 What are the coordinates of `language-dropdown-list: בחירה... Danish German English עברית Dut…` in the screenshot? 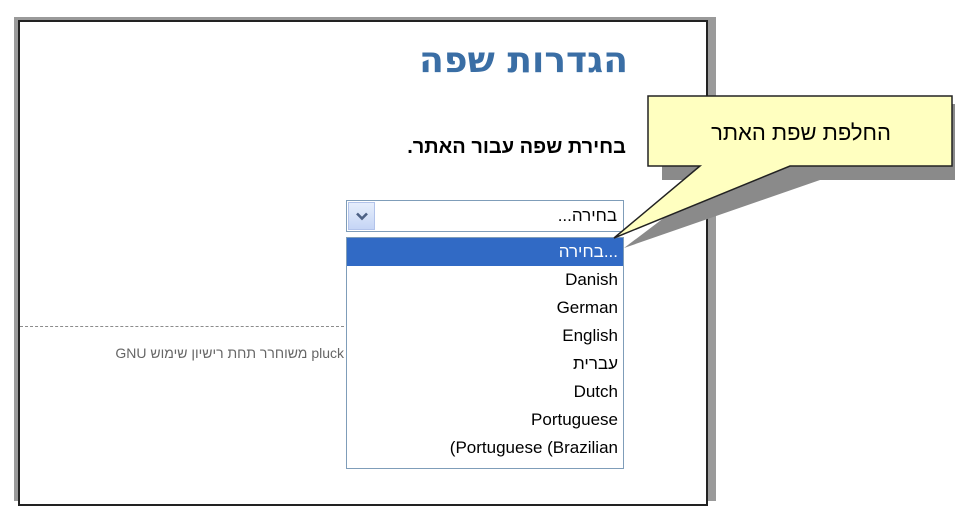 It's located at (485, 353).